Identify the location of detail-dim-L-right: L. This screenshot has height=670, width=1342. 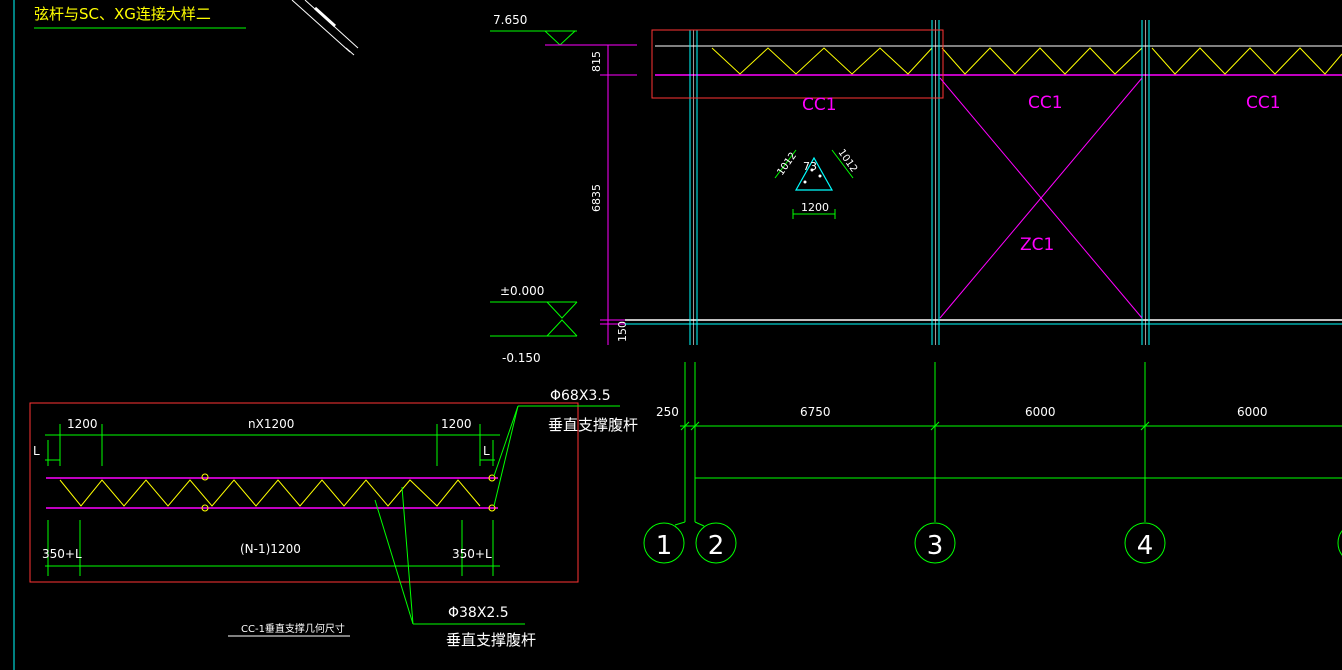
(486, 451).